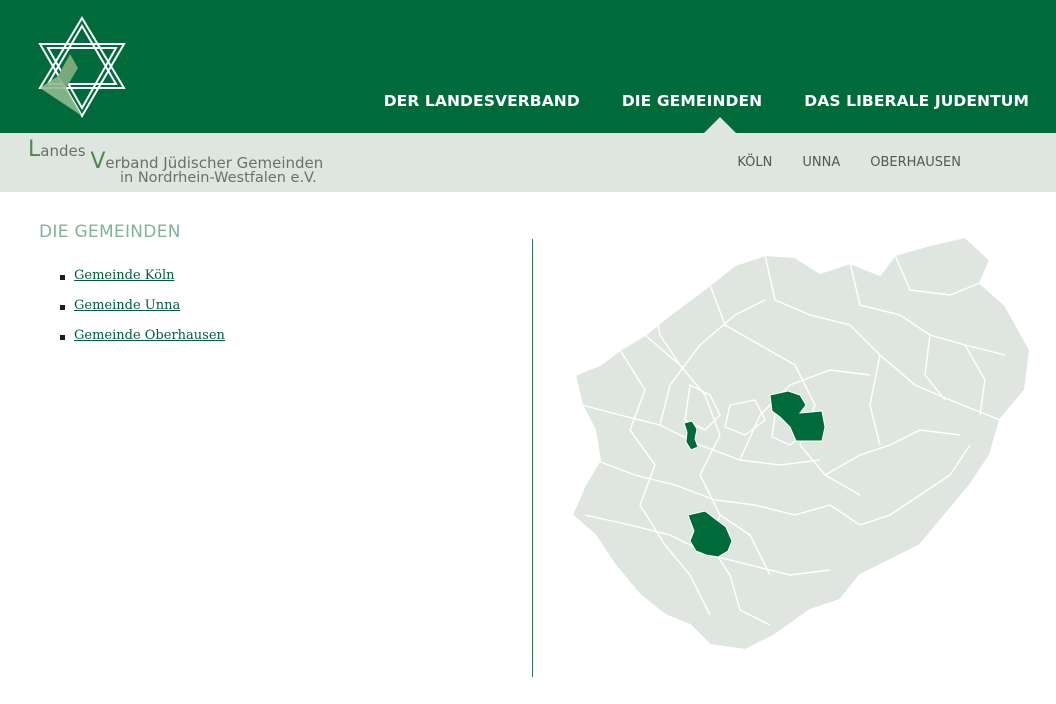 Image resolution: width=1056 pixels, height=704 pixels. What do you see at coordinates (176, 155) in the screenshot?
I see `wordmark-line-1: Landes Verband Jüdischer Gemeinden` at bounding box center [176, 155].